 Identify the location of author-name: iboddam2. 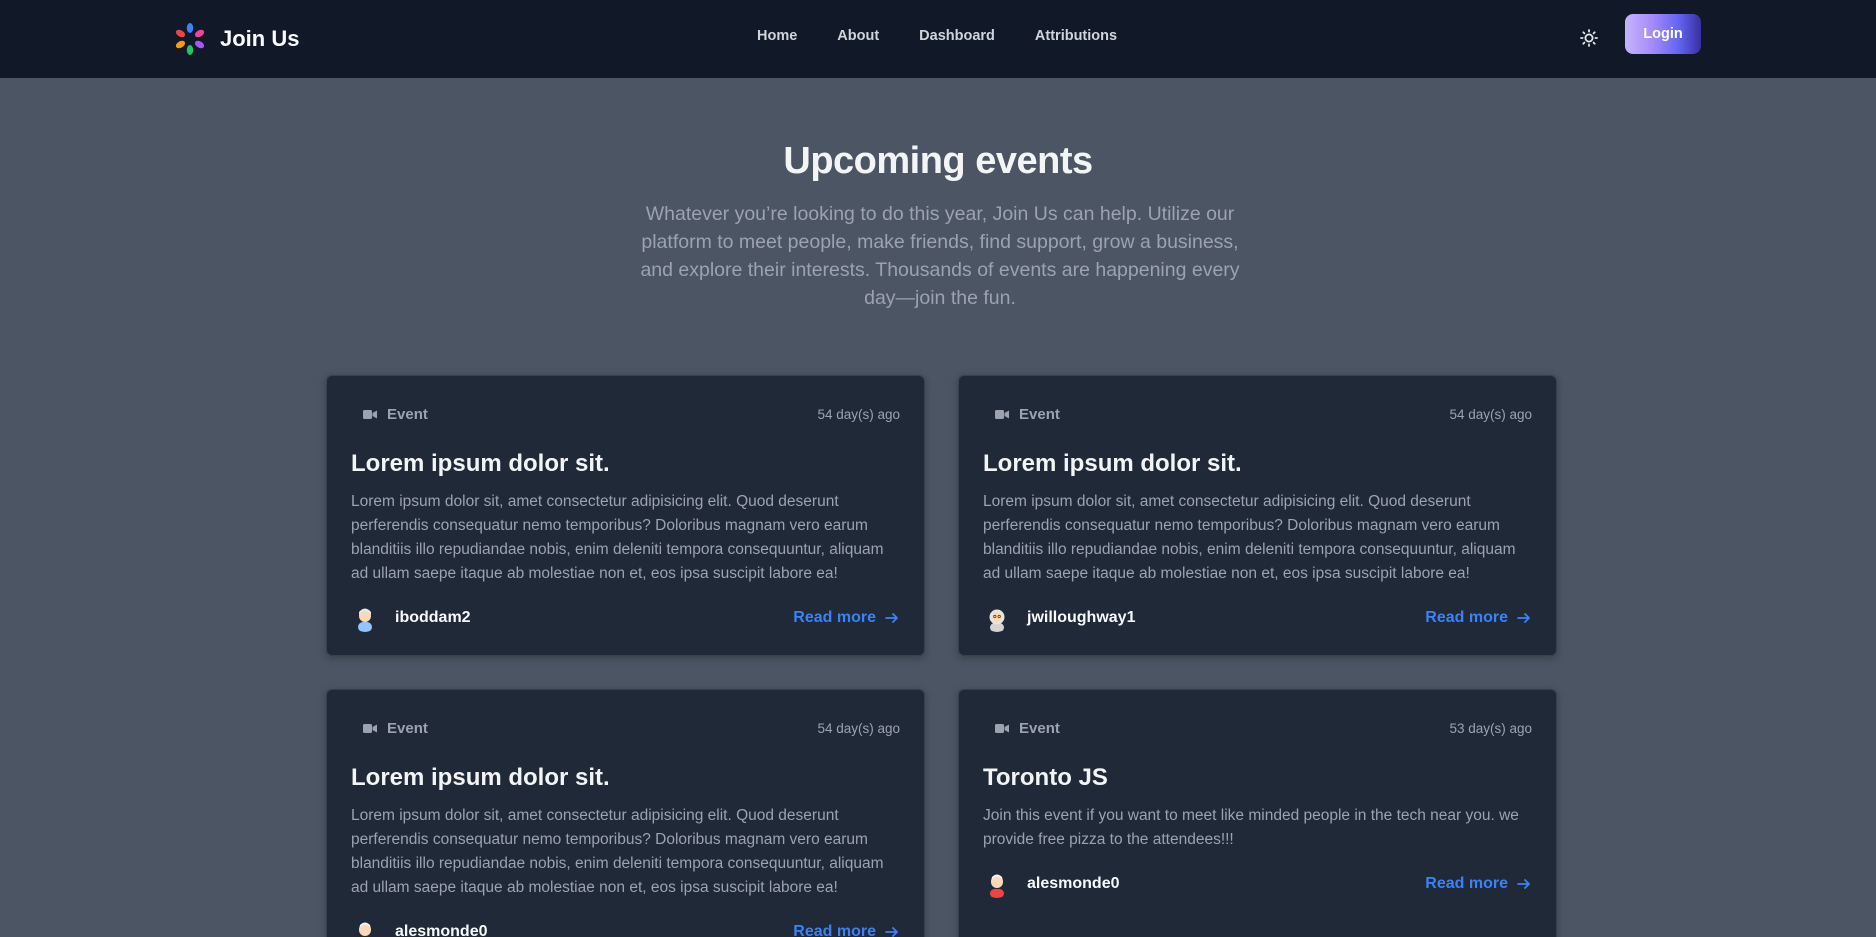
(433, 618).